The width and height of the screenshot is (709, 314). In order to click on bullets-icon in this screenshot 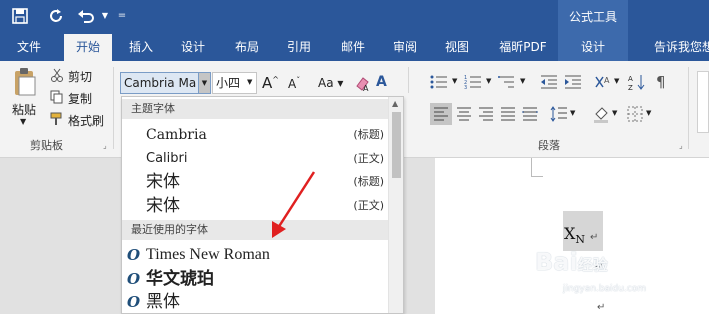, I will do `click(440, 82)`.